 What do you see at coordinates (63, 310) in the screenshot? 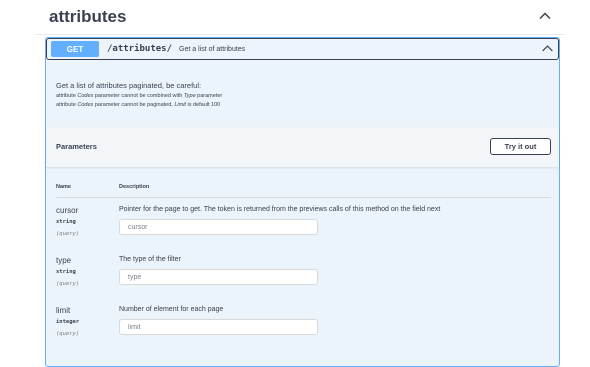
I see `param-name: limit` at bounding box center [63, 310].